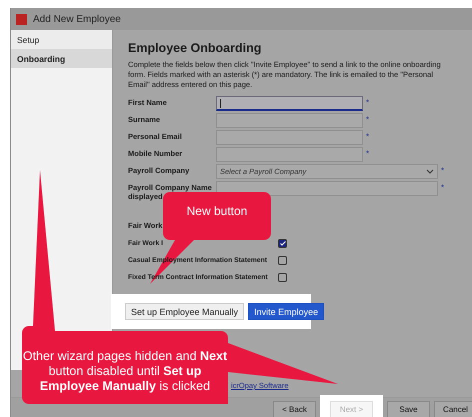  Describe the element at coordinates (125, 371) in the screenshot. I see `callout-text: Other wizard pages hidden and Next button disabled until Set up Employee Manually is clicked` at that location.